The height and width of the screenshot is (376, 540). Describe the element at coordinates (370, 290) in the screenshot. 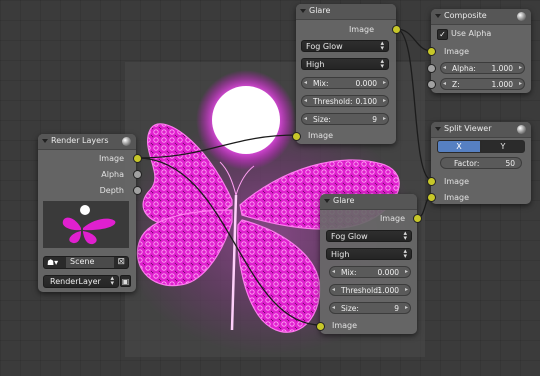

I see `threshold-field: ◂ Threshold: 1.000 ▸` at that location.